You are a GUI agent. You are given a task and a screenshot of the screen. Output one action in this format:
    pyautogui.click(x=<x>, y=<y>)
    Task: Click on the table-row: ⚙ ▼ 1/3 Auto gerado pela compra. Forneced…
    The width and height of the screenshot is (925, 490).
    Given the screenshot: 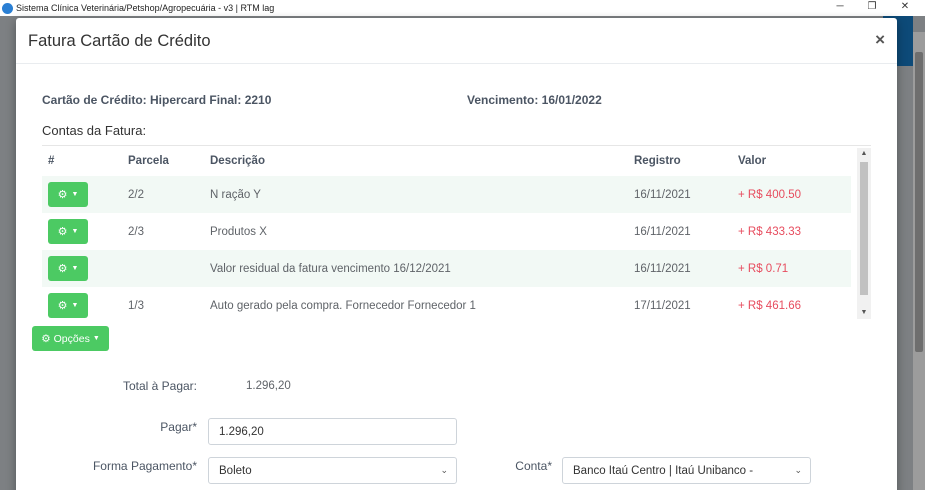 What is the action you would take?
    pyautogui.click(x=446, y=303)
    